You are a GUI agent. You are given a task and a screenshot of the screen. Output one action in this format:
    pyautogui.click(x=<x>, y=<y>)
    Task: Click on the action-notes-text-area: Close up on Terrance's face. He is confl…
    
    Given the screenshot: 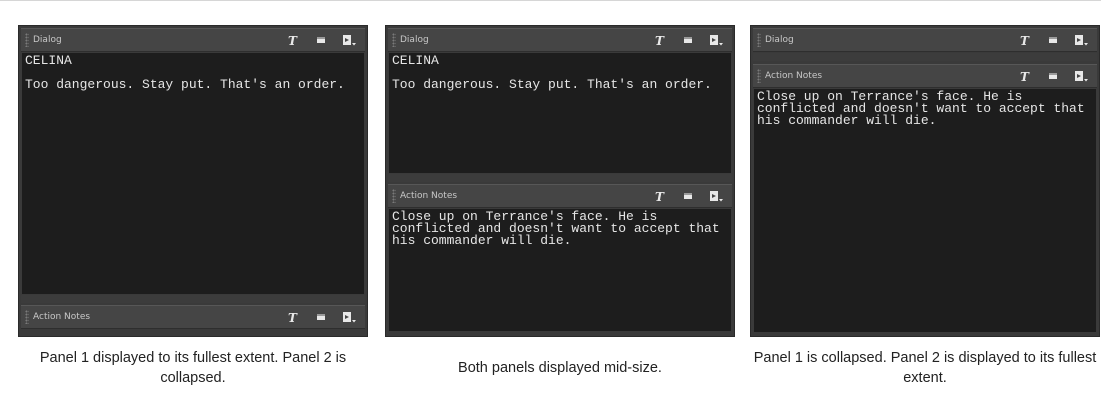 What is the action you would take?
    pyautogui.click(x=560, y=270)
    